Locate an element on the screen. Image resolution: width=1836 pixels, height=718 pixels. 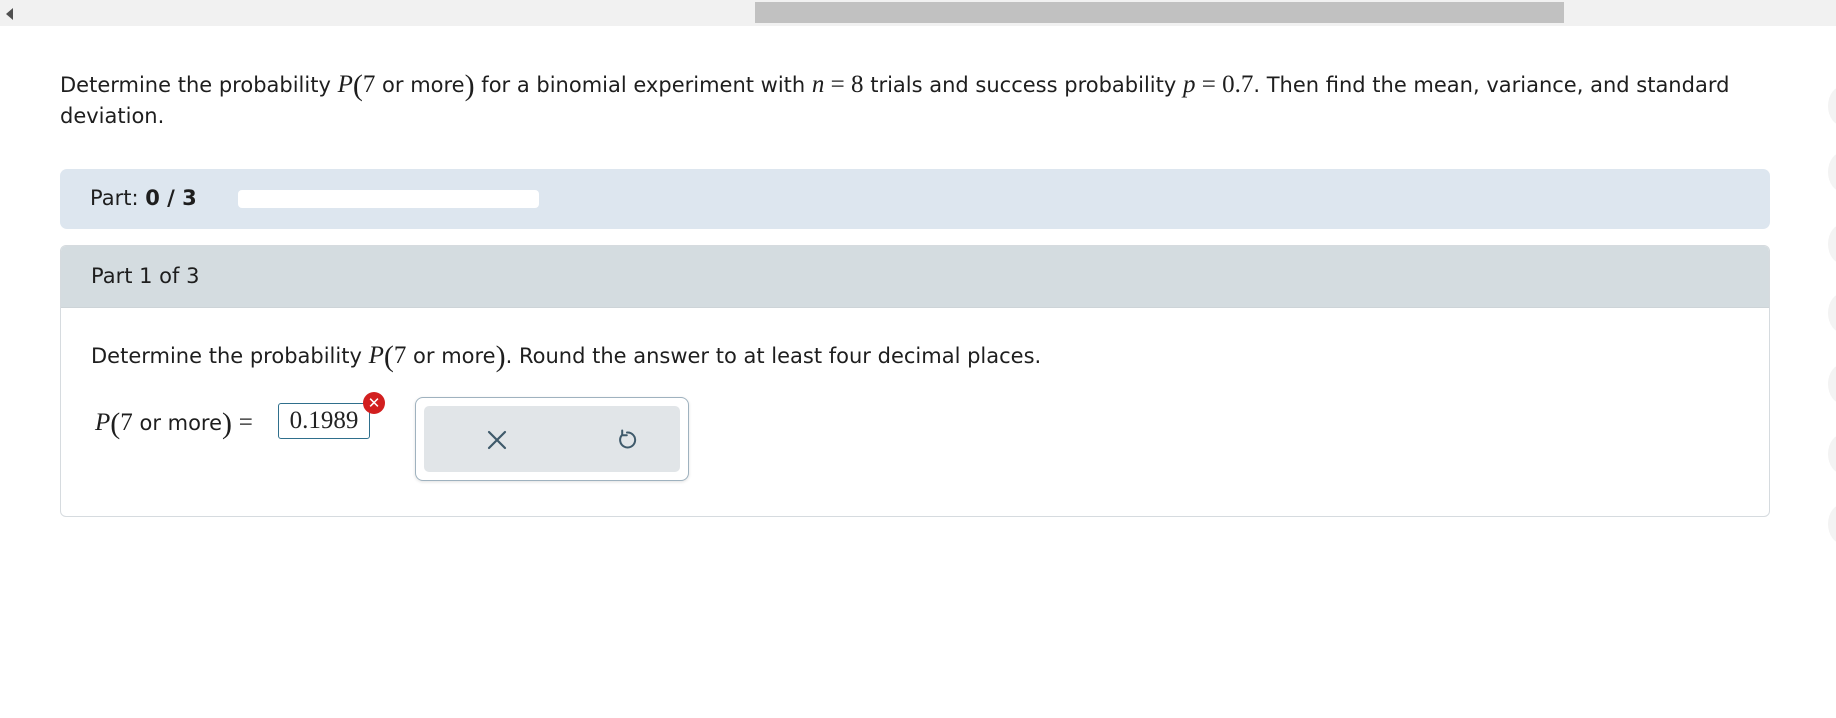
question-text: Determine the probability is located at coordinates (226, 356).